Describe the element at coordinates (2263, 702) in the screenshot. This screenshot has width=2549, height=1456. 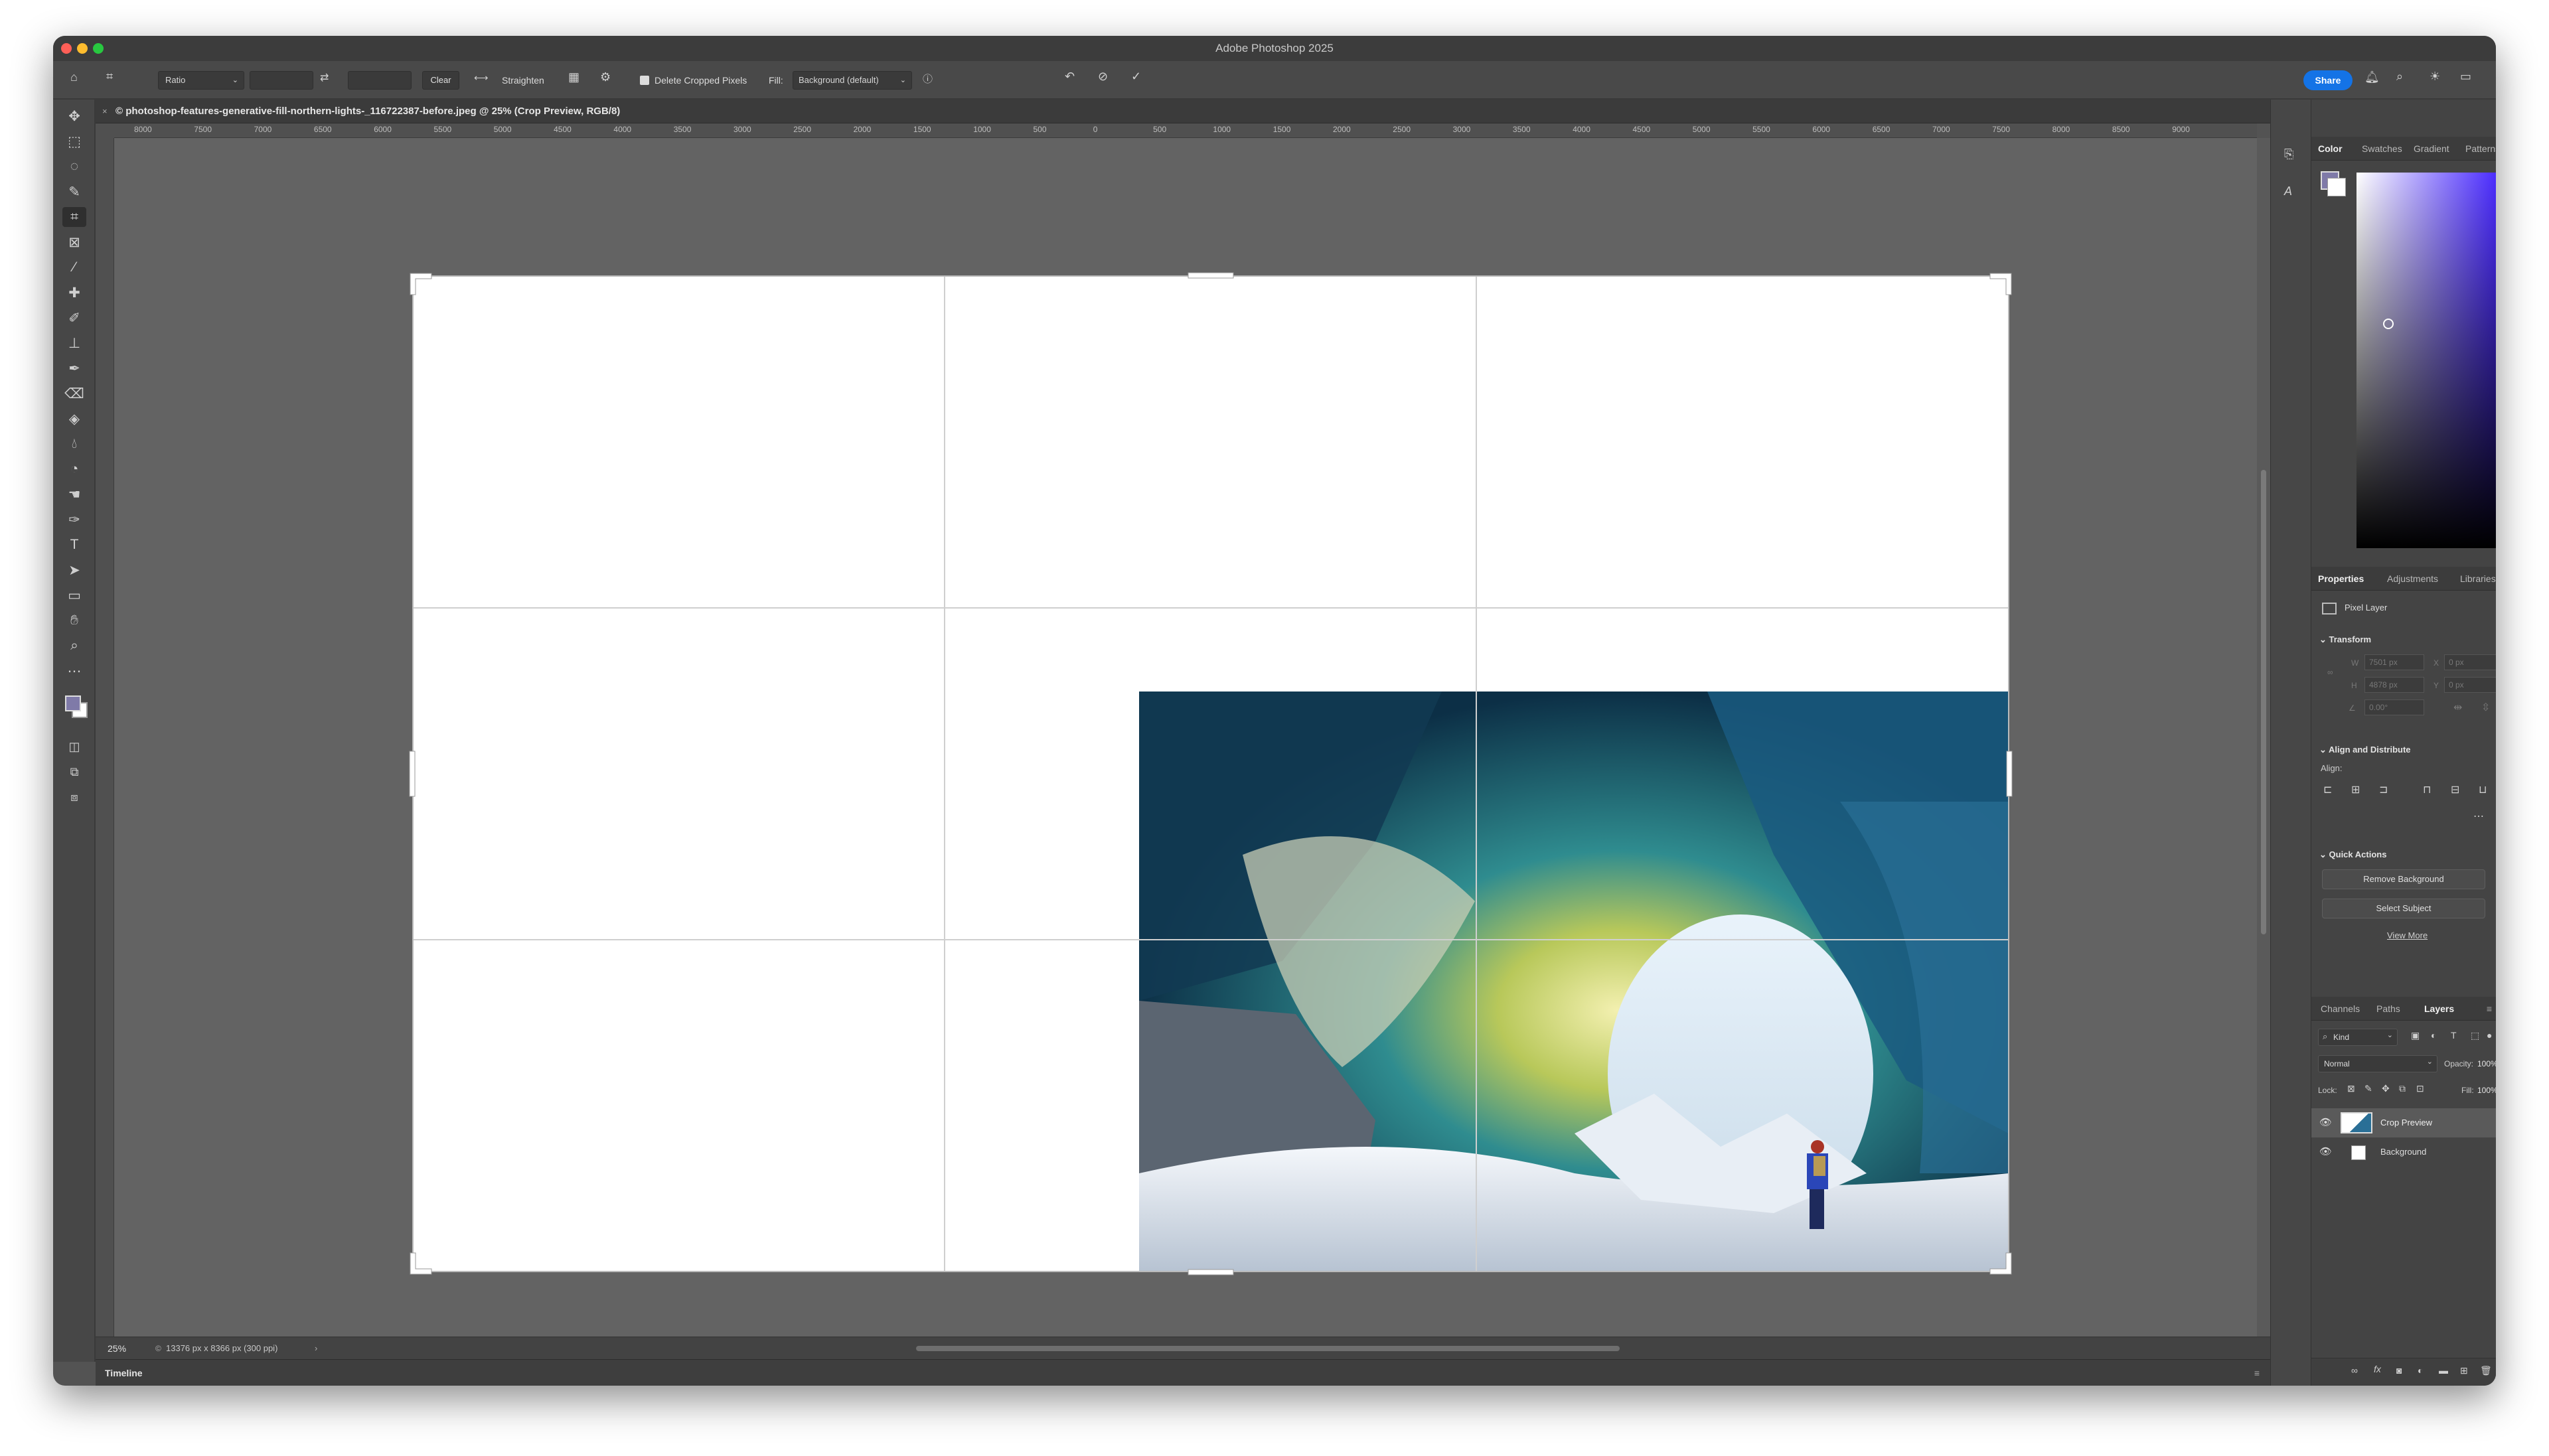
I see `vertical-scroll-thumb` at that location.